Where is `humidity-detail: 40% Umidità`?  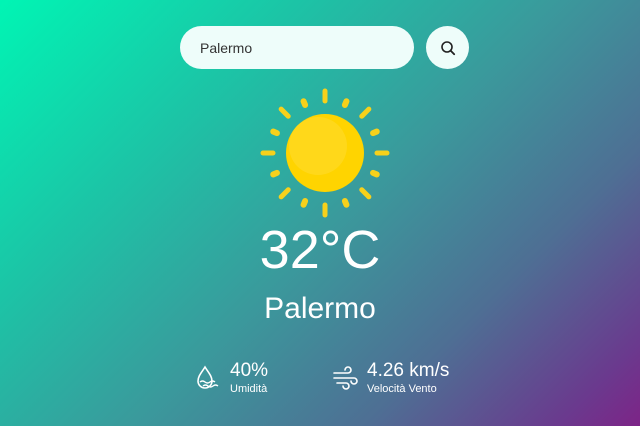
humidity-detail: 40% Umidità is located at coordinates (230, 378).